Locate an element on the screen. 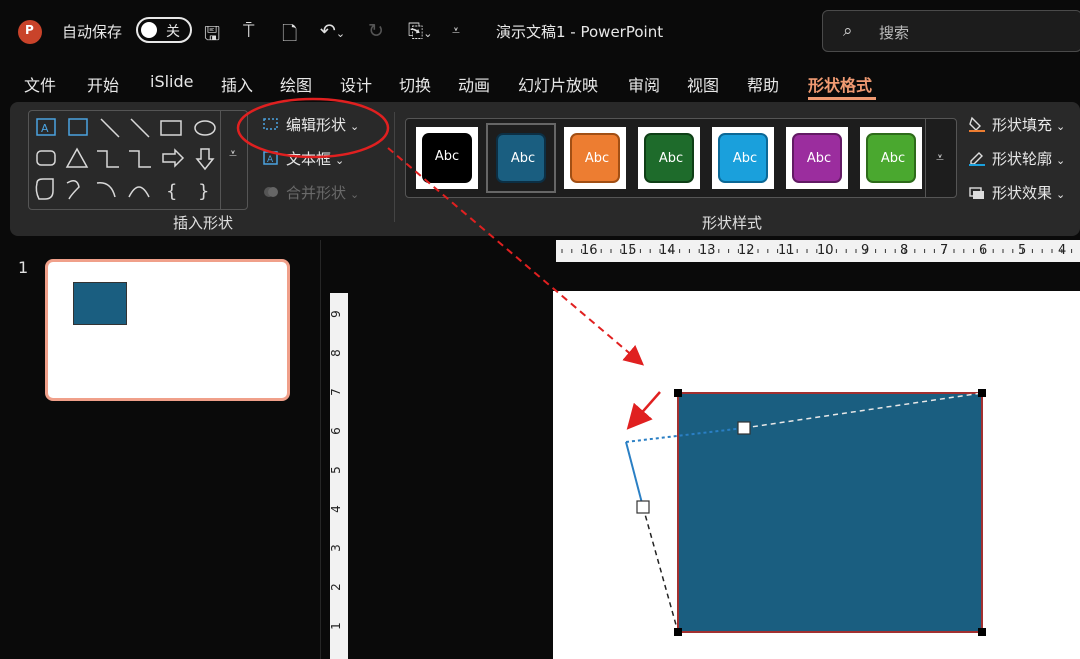 Image resolution: width=1080 pixels, height=659 pixels. rounded-rect-shape-icon is located at coordinates (46, 158).